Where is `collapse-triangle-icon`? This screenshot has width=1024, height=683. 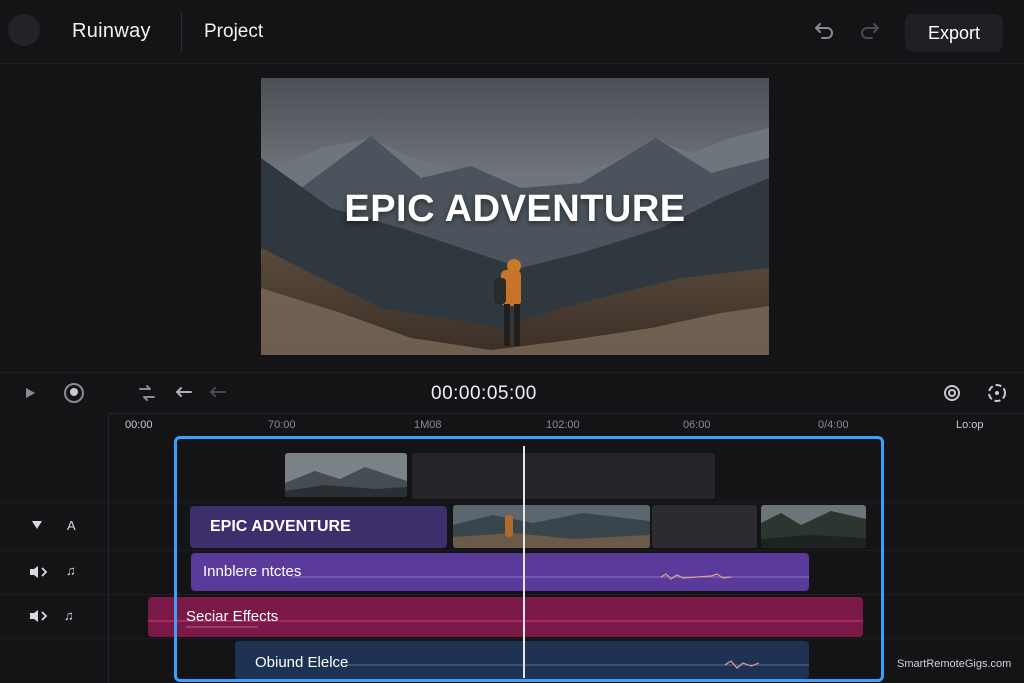 collapse-triangle-icon is located at coordinates (37, 525).